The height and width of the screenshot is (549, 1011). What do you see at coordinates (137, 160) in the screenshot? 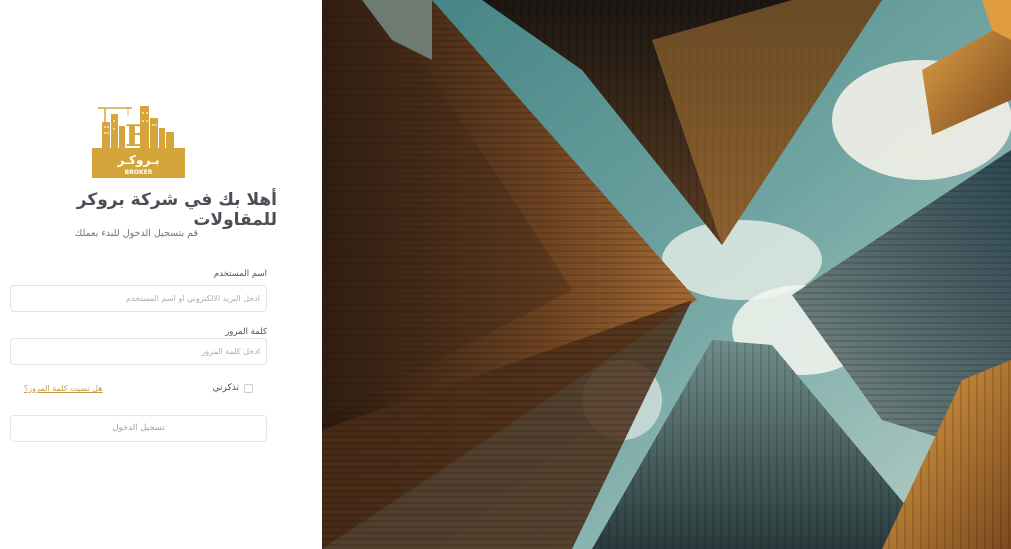
I see `logo-arabic-text: بـروكـر` at bounding box center [137, 160].